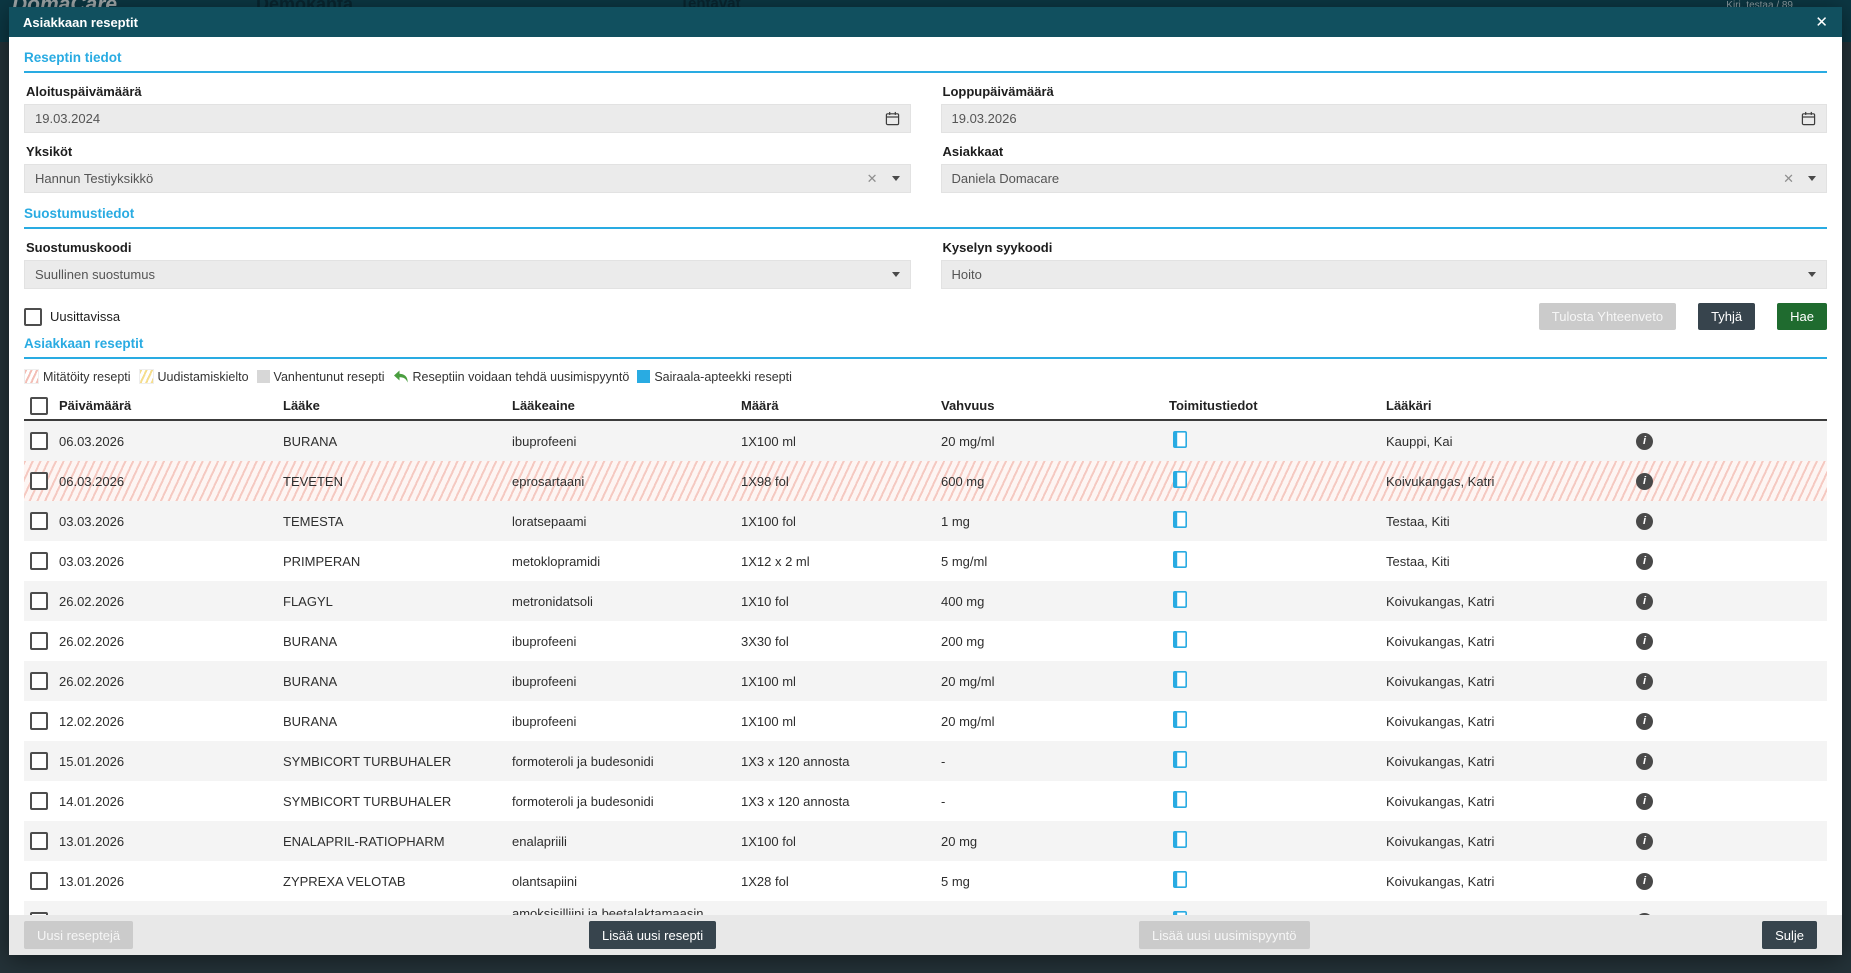  I want to click on cell-date: 14.01.2026, so click(92, 801).